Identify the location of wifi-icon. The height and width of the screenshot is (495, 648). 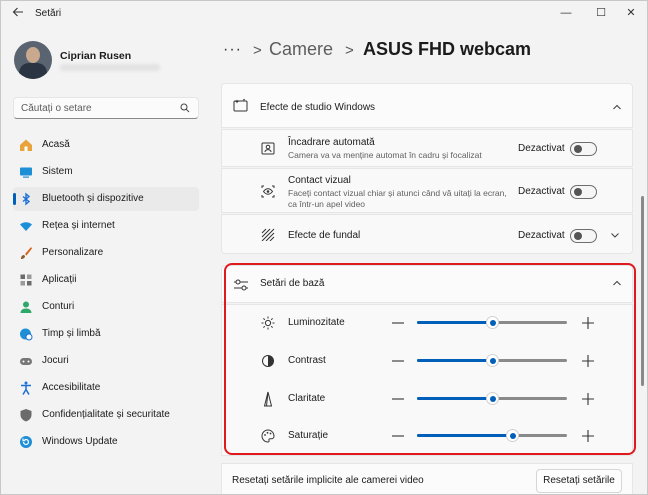
(26, 226).